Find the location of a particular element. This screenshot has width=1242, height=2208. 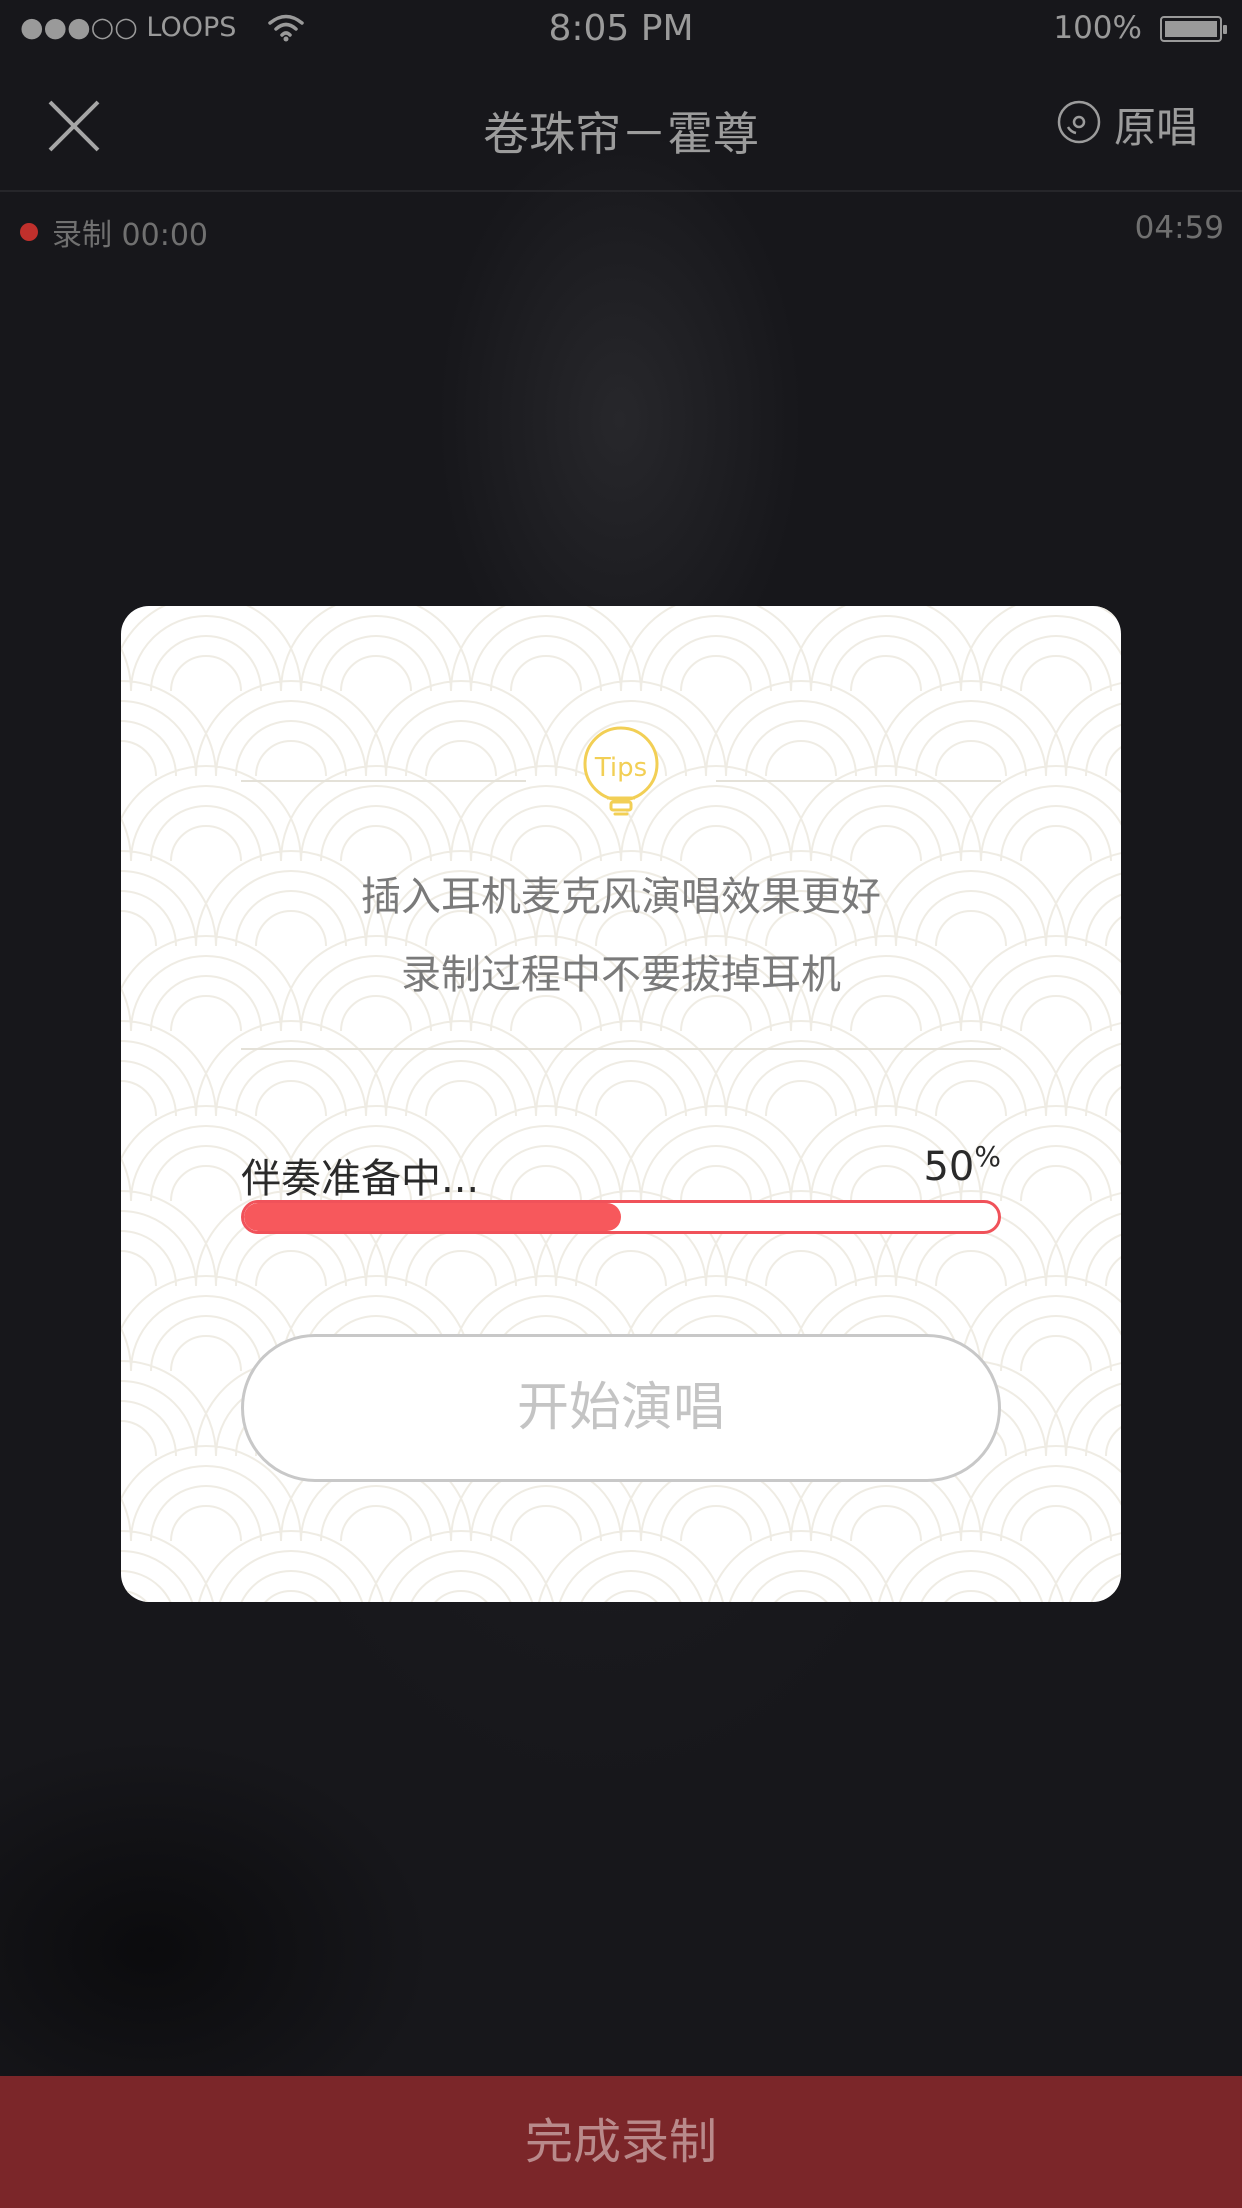

song-duration: 04:59 is located at coordinates (1179, 228).